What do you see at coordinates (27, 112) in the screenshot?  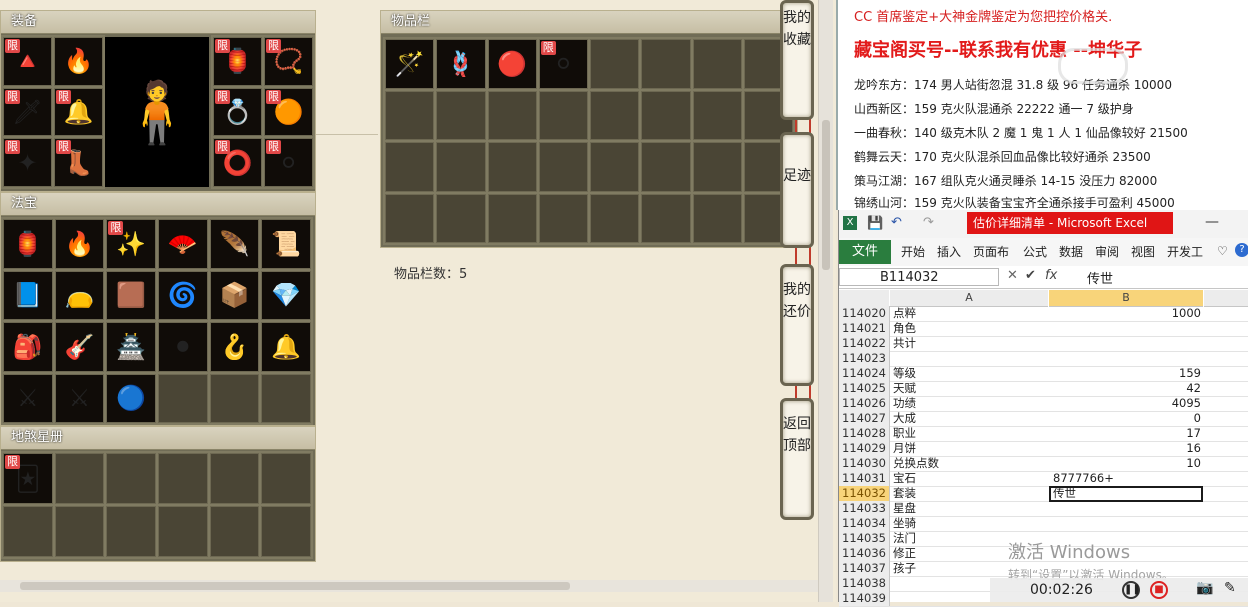 I see `equip-slot-weapon: 限 🗡` at bounding box center [27, 112].